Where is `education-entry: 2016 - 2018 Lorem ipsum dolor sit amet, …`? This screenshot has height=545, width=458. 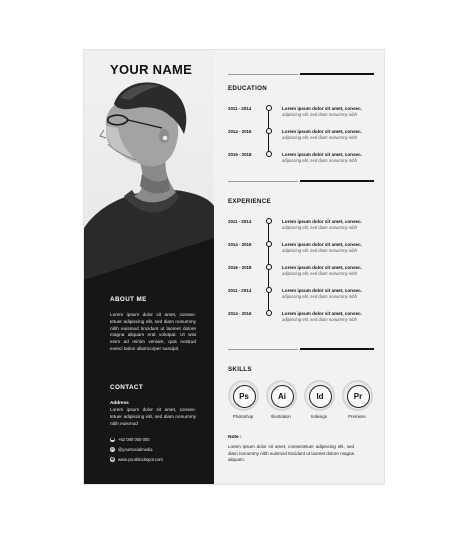 education-entry: 2016 - 2018 Lorem ipsum dolor sit amet, … is located at coordinates (303, 157).